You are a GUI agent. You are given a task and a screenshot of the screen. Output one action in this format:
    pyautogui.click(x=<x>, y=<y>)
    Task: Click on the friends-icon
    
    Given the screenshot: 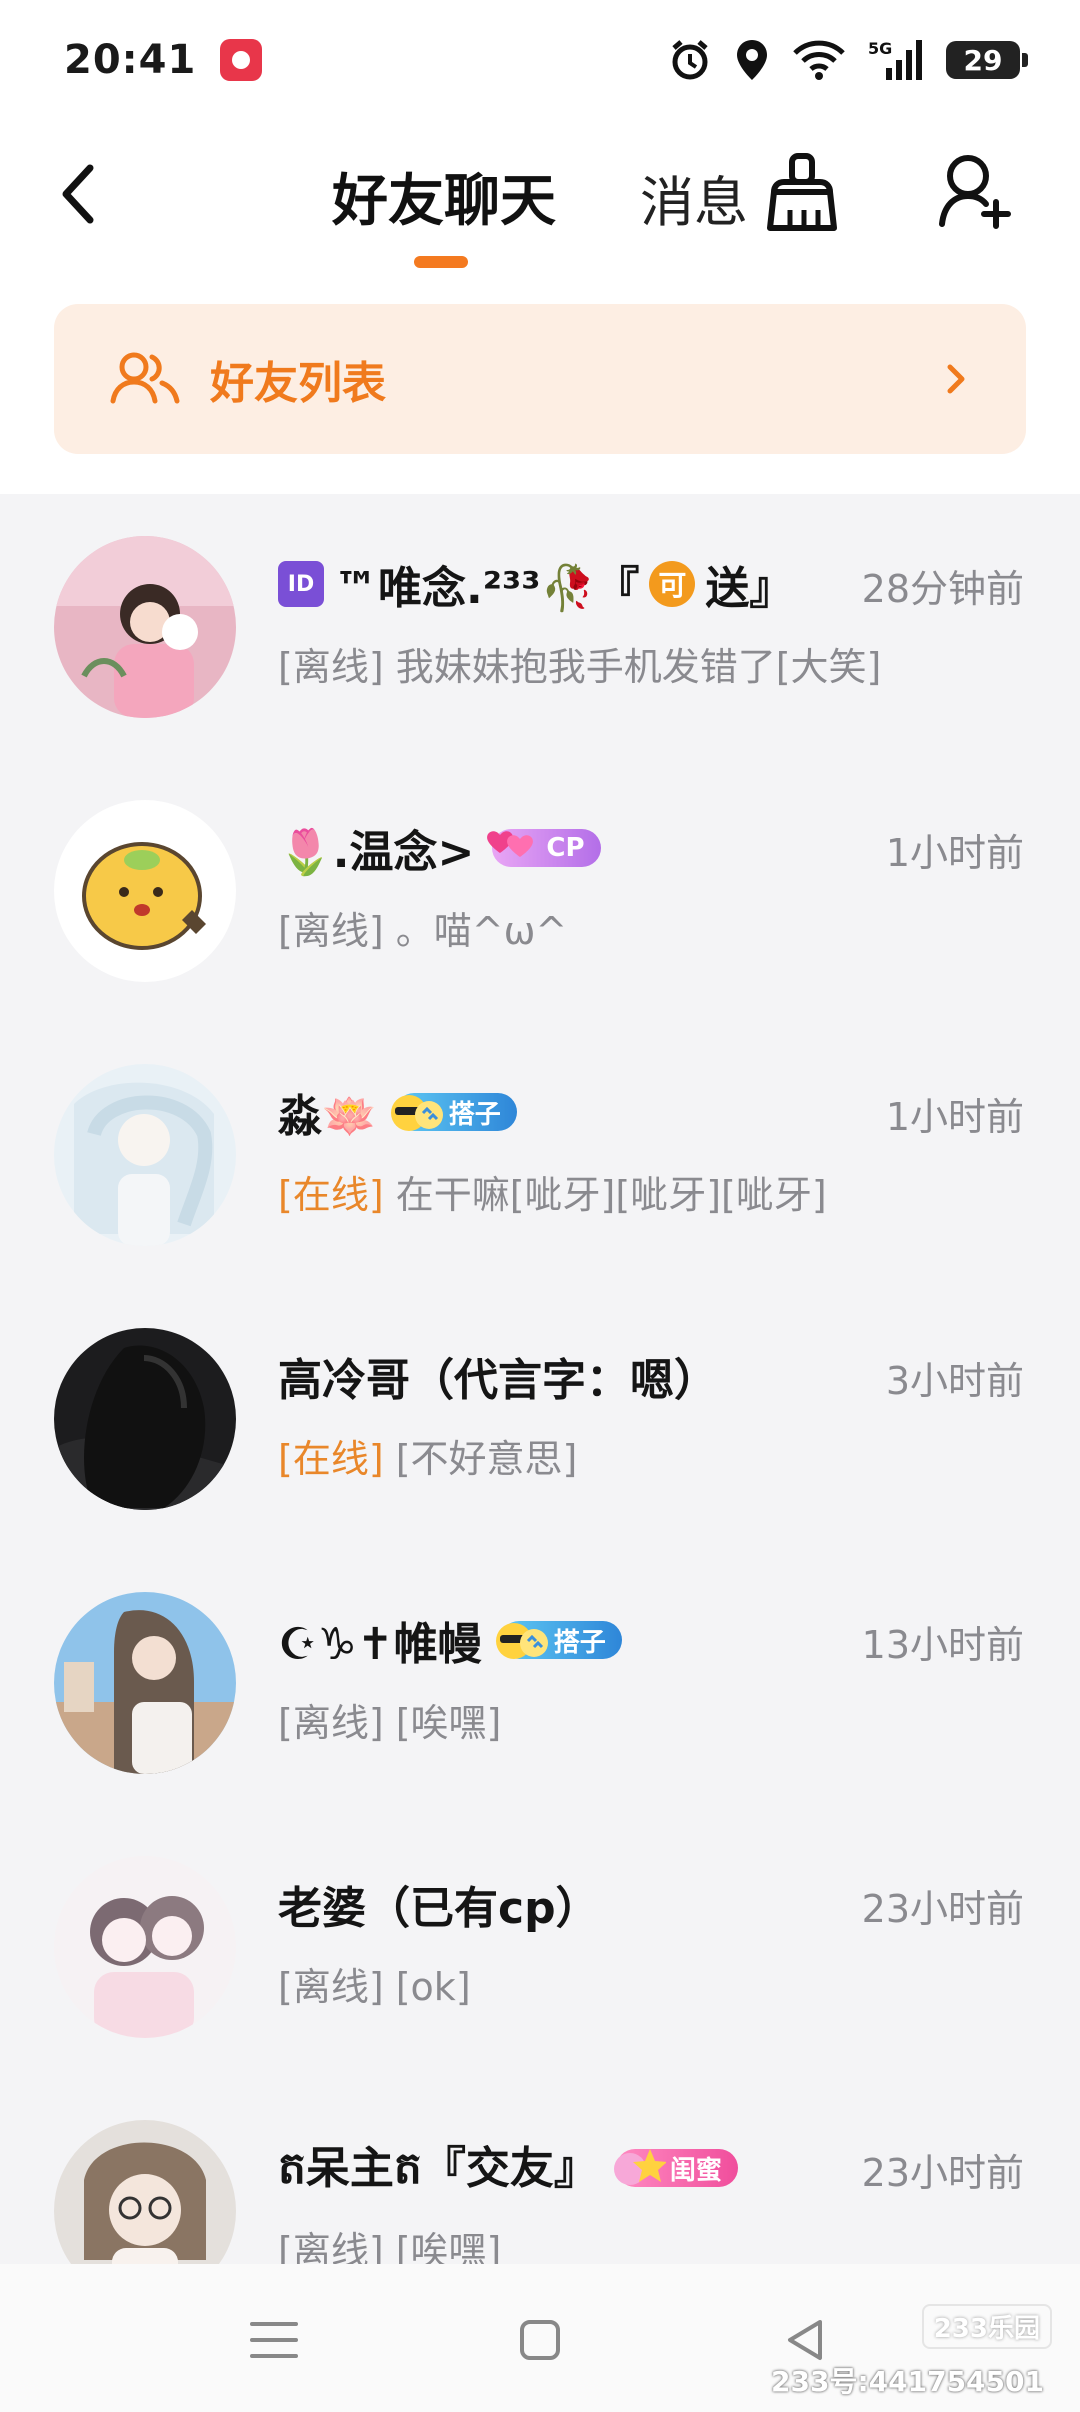 What is the action you would take?
    pyautogui.click(x=145, y=378)
    